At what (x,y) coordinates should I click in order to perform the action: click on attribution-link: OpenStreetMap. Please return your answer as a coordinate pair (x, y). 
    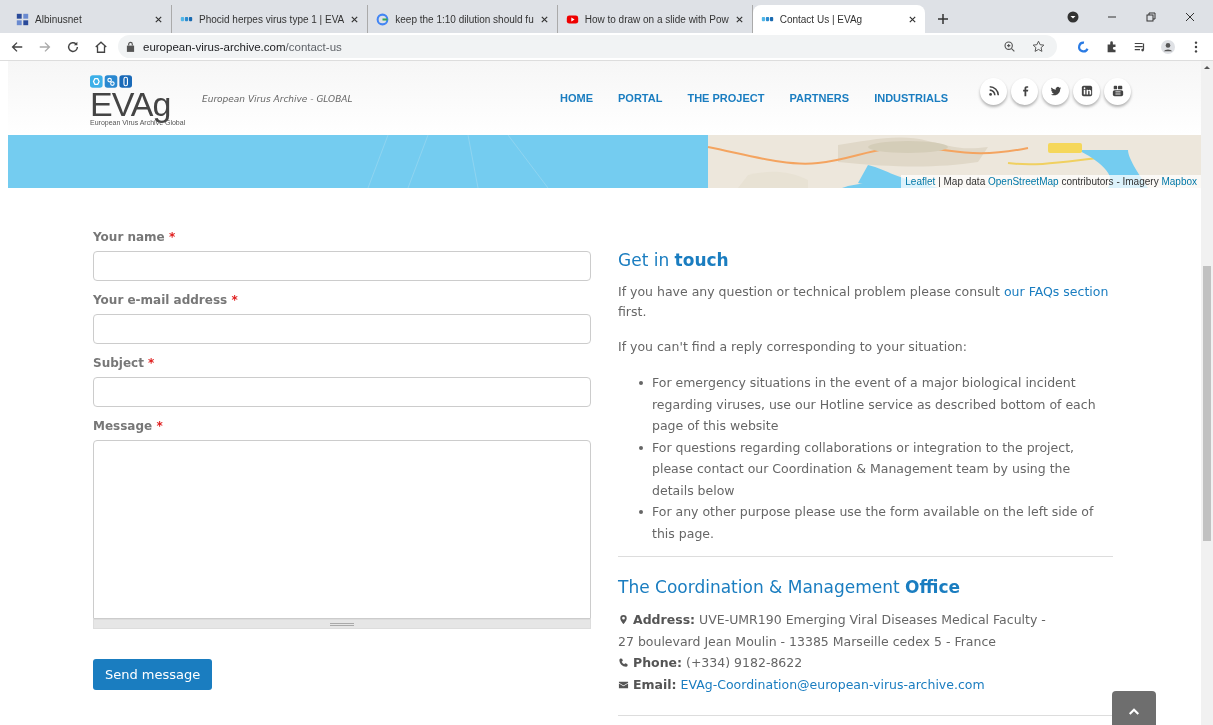
    Looking at the image, I should click on (1023, 181).